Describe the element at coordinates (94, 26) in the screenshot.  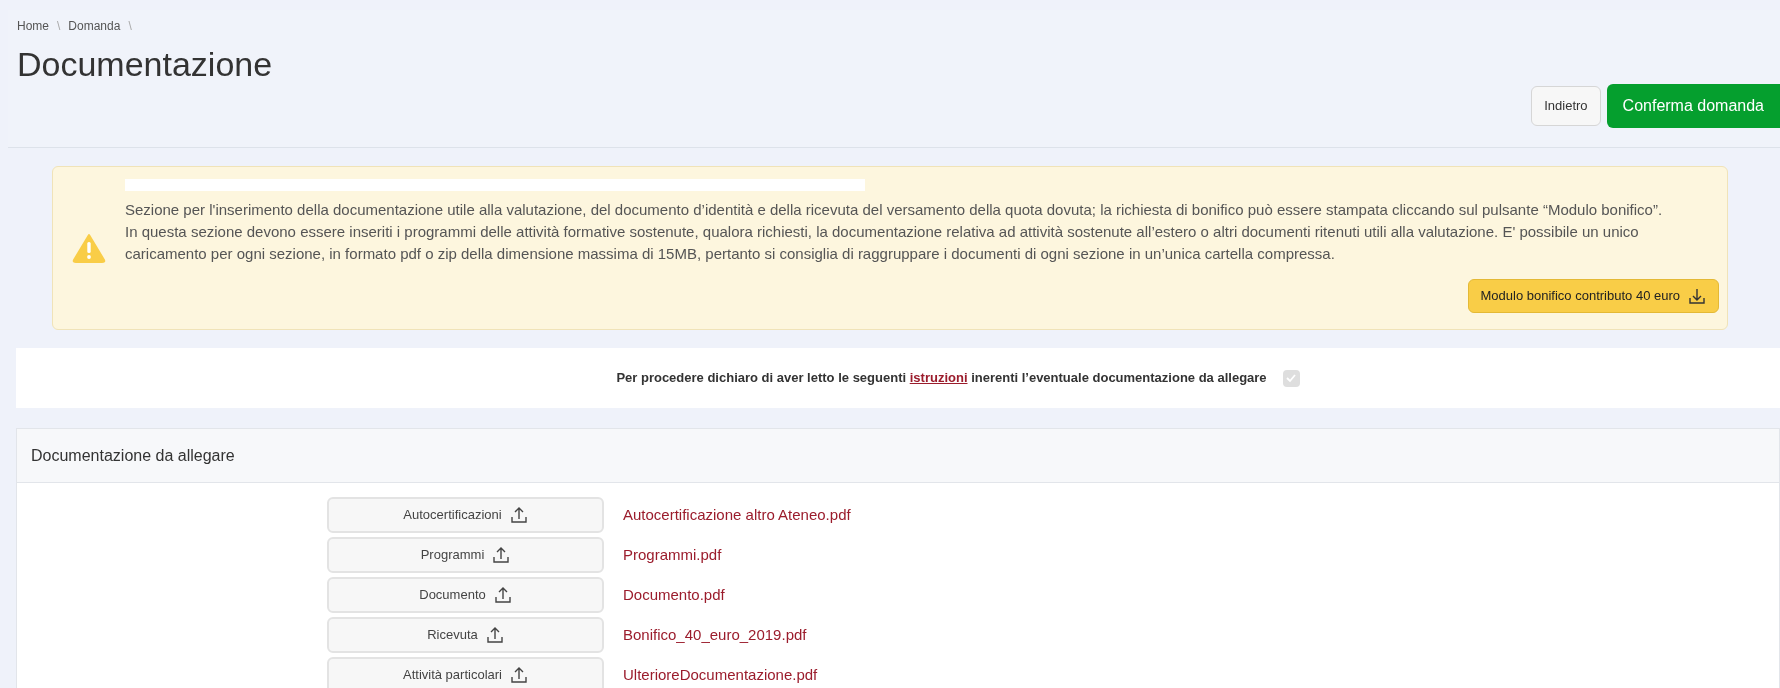
I see `breadcrumb-link: Domanda` at that location.